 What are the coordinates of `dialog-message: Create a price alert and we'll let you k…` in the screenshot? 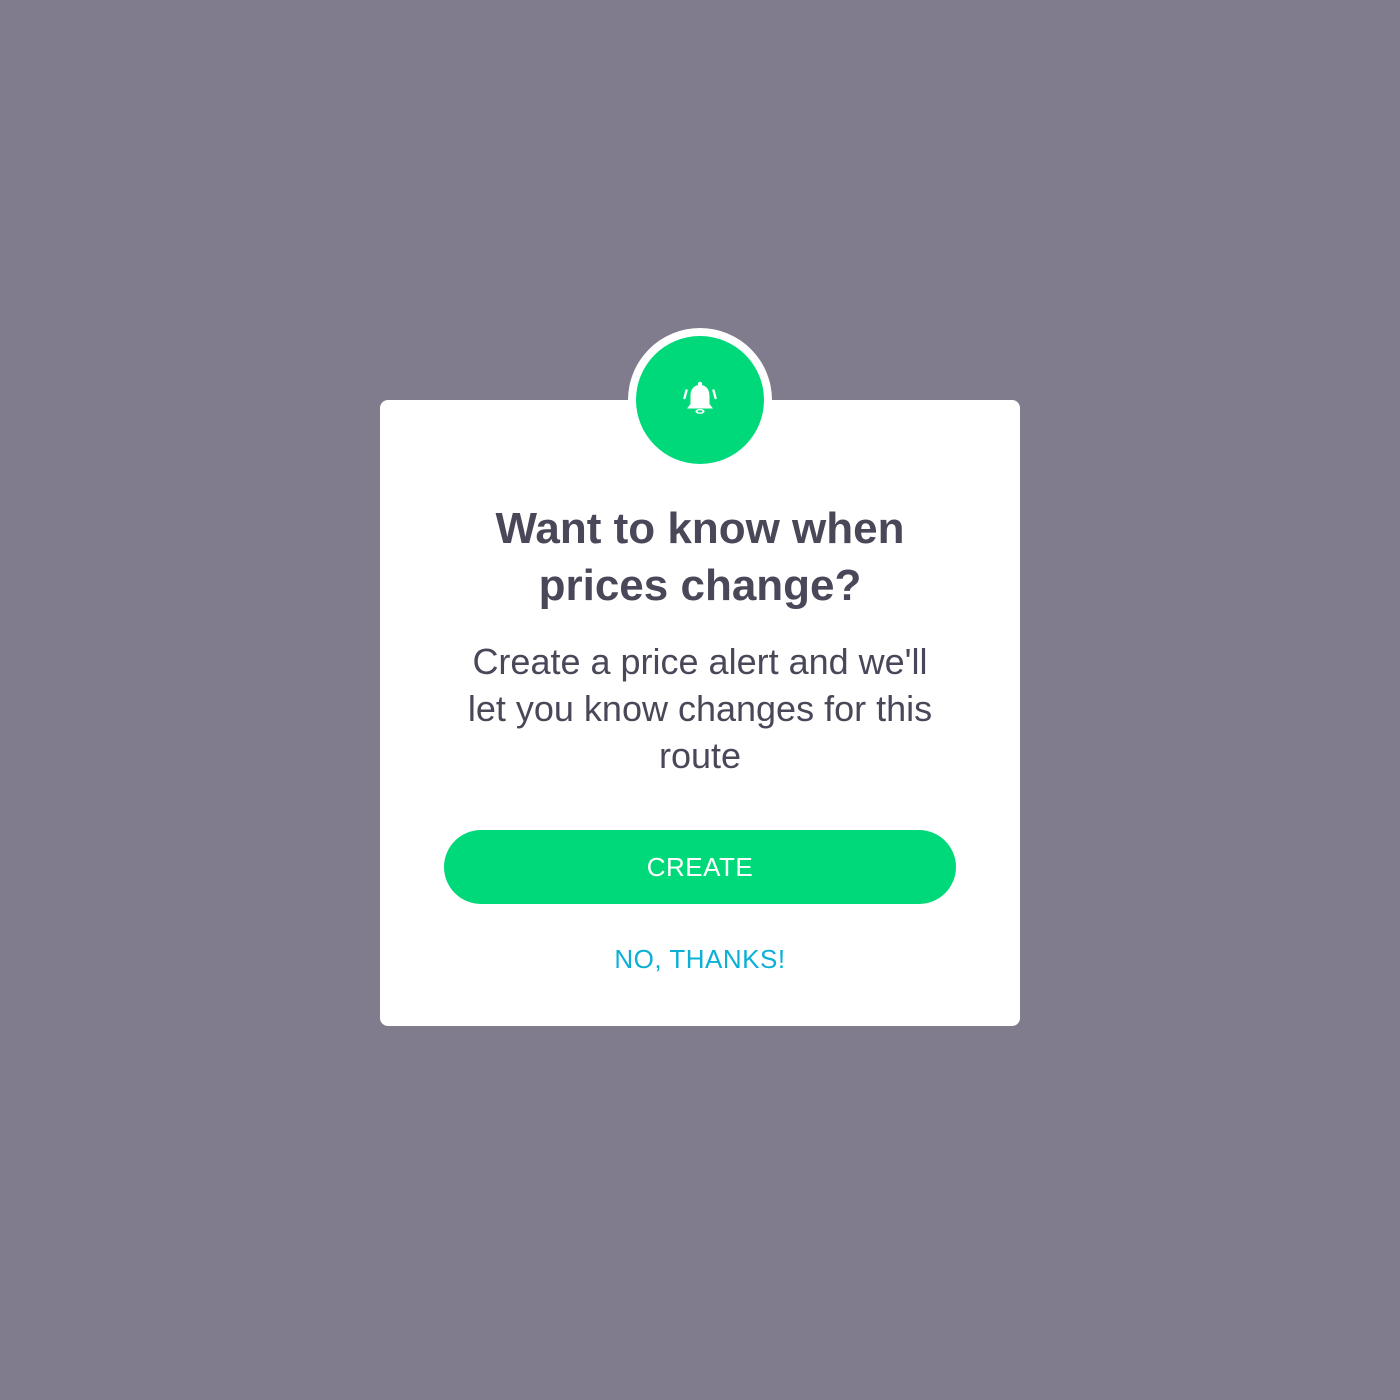 It's located at (700, 708).